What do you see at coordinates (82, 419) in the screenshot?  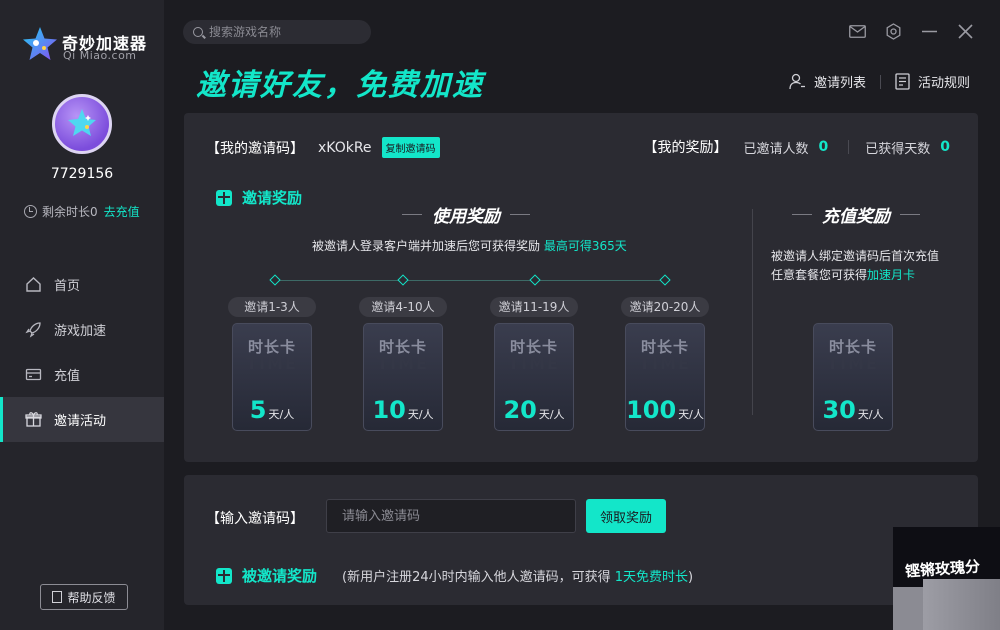 I see `sidebar-item-invite: 邀请活动` at bounding box center [82, 419].